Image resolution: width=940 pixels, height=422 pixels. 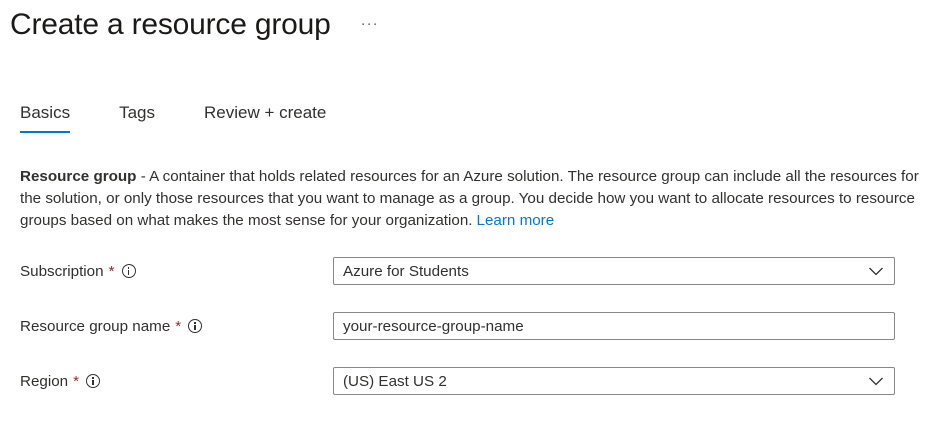 I want to click on resource-group-name-label: Resource group name *, so click(x=176, y=326).